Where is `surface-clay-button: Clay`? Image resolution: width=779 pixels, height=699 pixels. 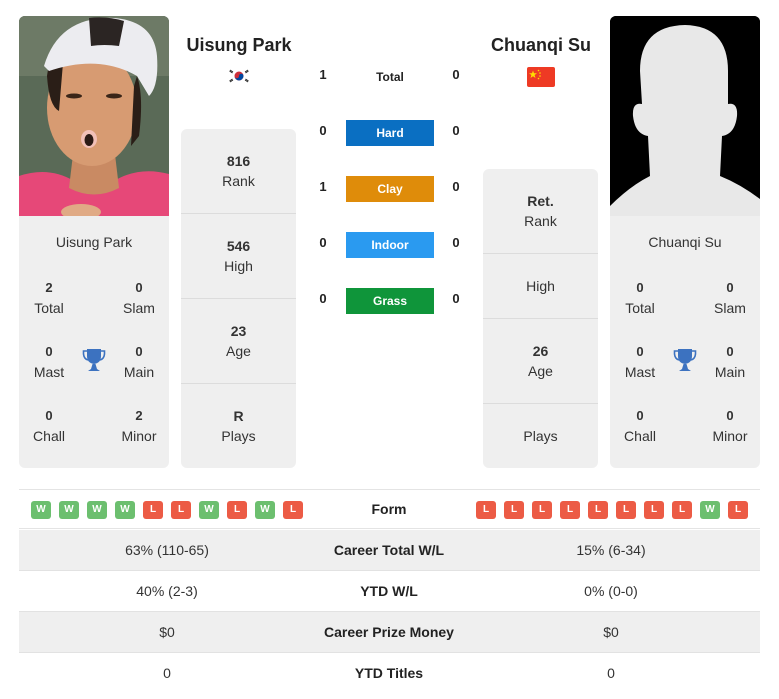 surface-clay-button: Clay is located at coordinates (390, 189).